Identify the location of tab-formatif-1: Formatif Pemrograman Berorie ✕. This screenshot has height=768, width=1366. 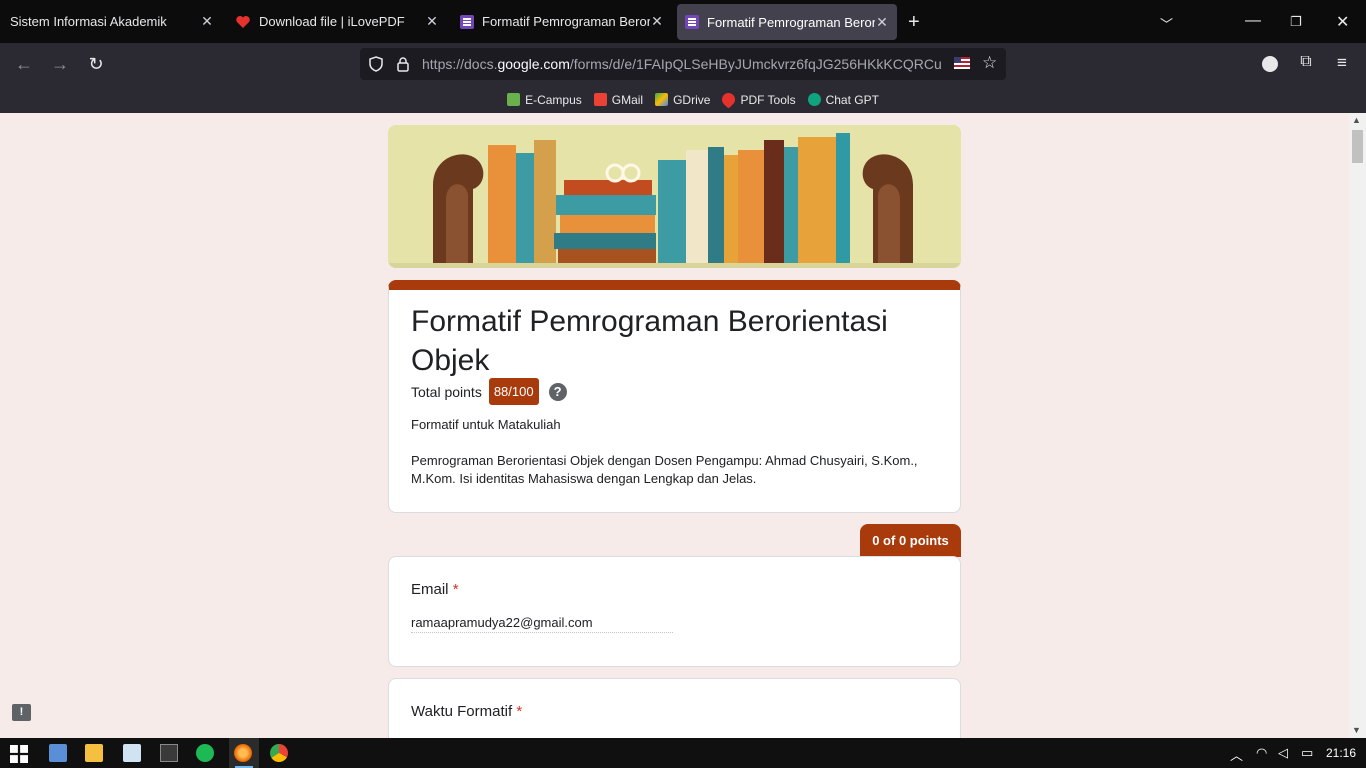
(562, 21).